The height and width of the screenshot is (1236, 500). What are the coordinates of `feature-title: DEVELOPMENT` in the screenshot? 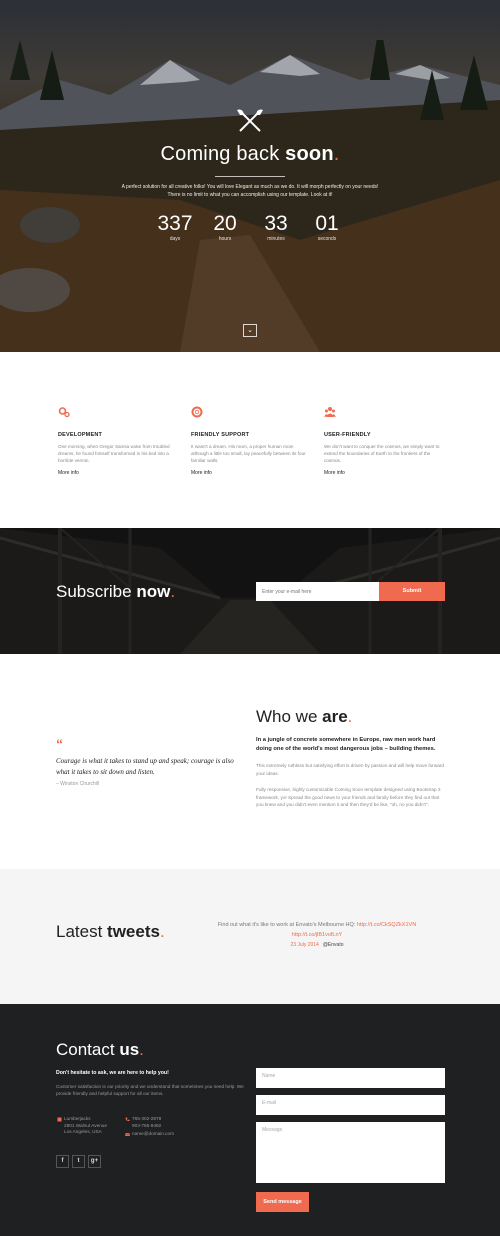 It's located at (80, 435).